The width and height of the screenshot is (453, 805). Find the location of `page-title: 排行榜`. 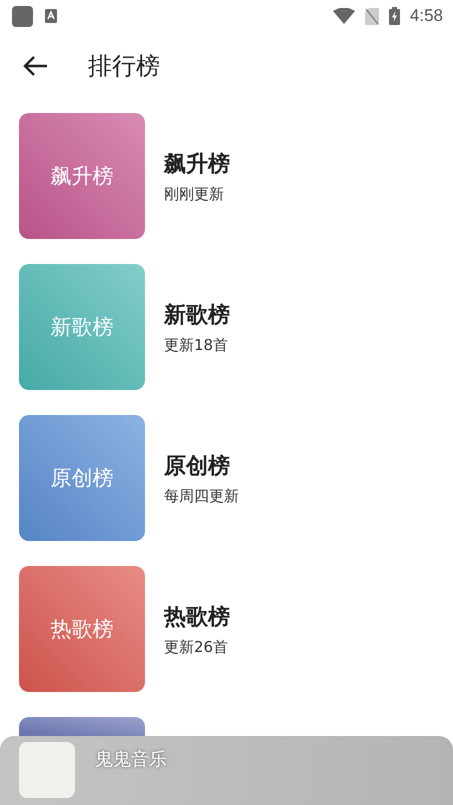

page-title: 排行榜 is located at coordinates (124, 66).